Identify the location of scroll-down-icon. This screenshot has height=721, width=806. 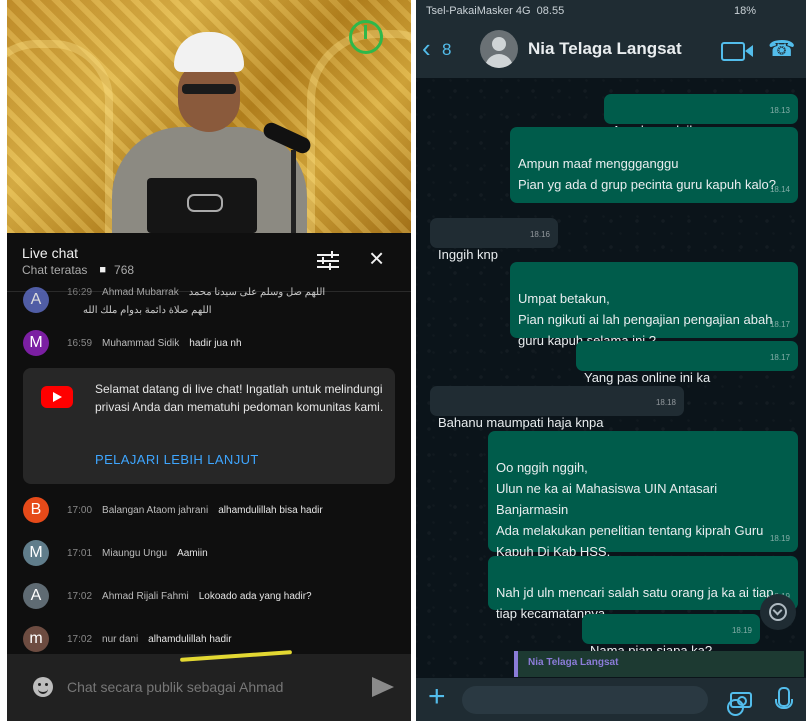
(778, 612).